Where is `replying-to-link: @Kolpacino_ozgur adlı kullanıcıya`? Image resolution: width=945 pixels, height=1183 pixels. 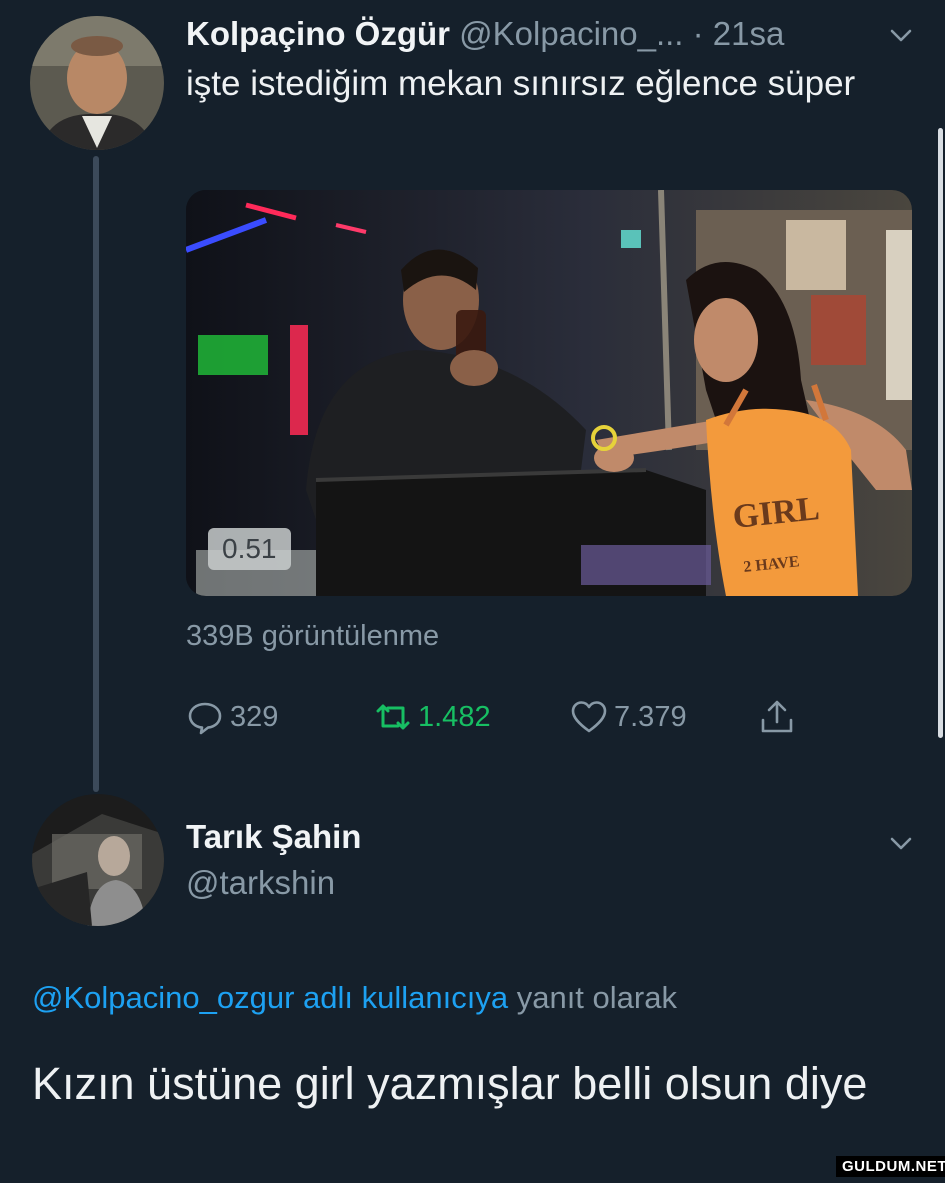
replying-to-link: @Kolpacino_ozgur adlı kullanıcıya is located at coordinates (270, 997).